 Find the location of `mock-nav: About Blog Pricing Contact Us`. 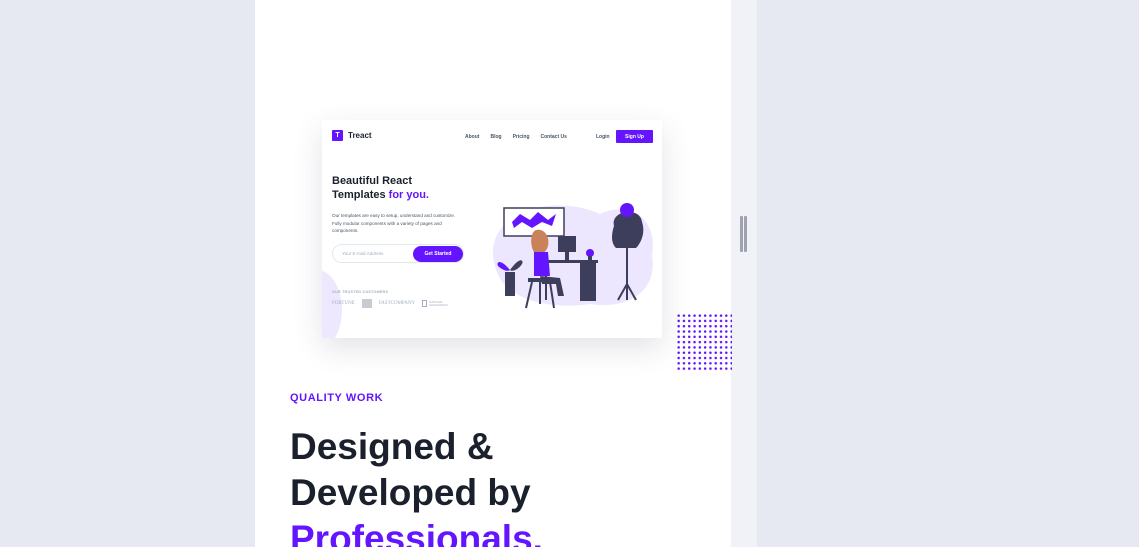

mock-nav: About Blog Pricing Contact Us is located at coordinates (516, 137).